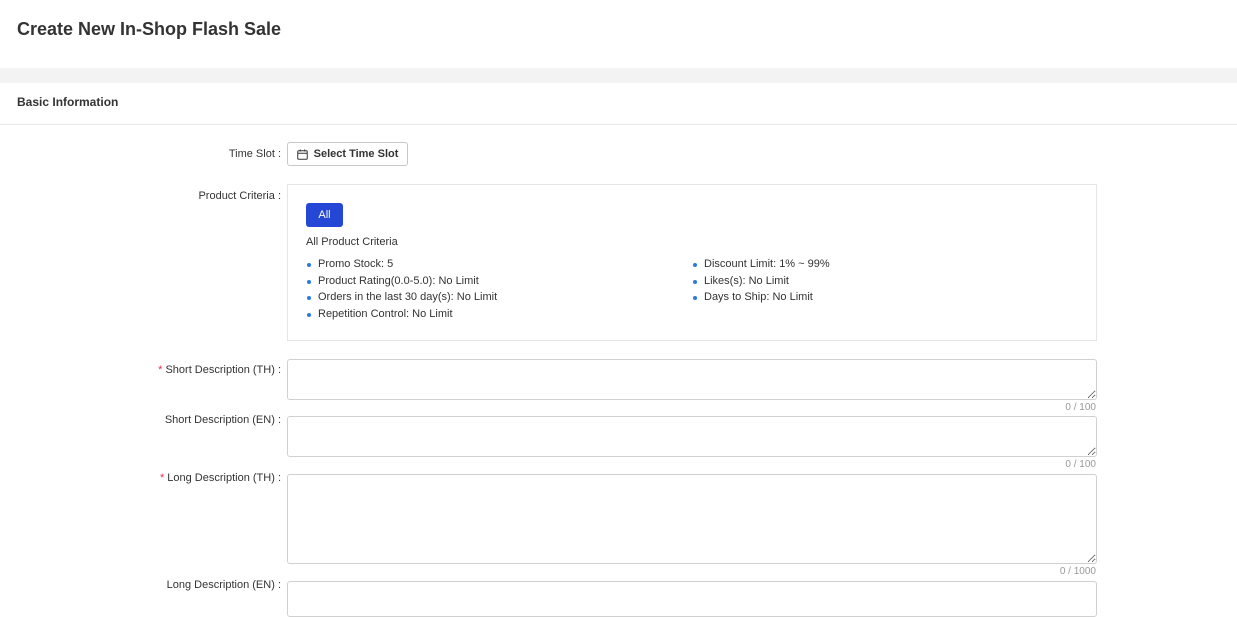  I want to click on long-description-en-label: Long Description (EN) :, so click(223, 585).